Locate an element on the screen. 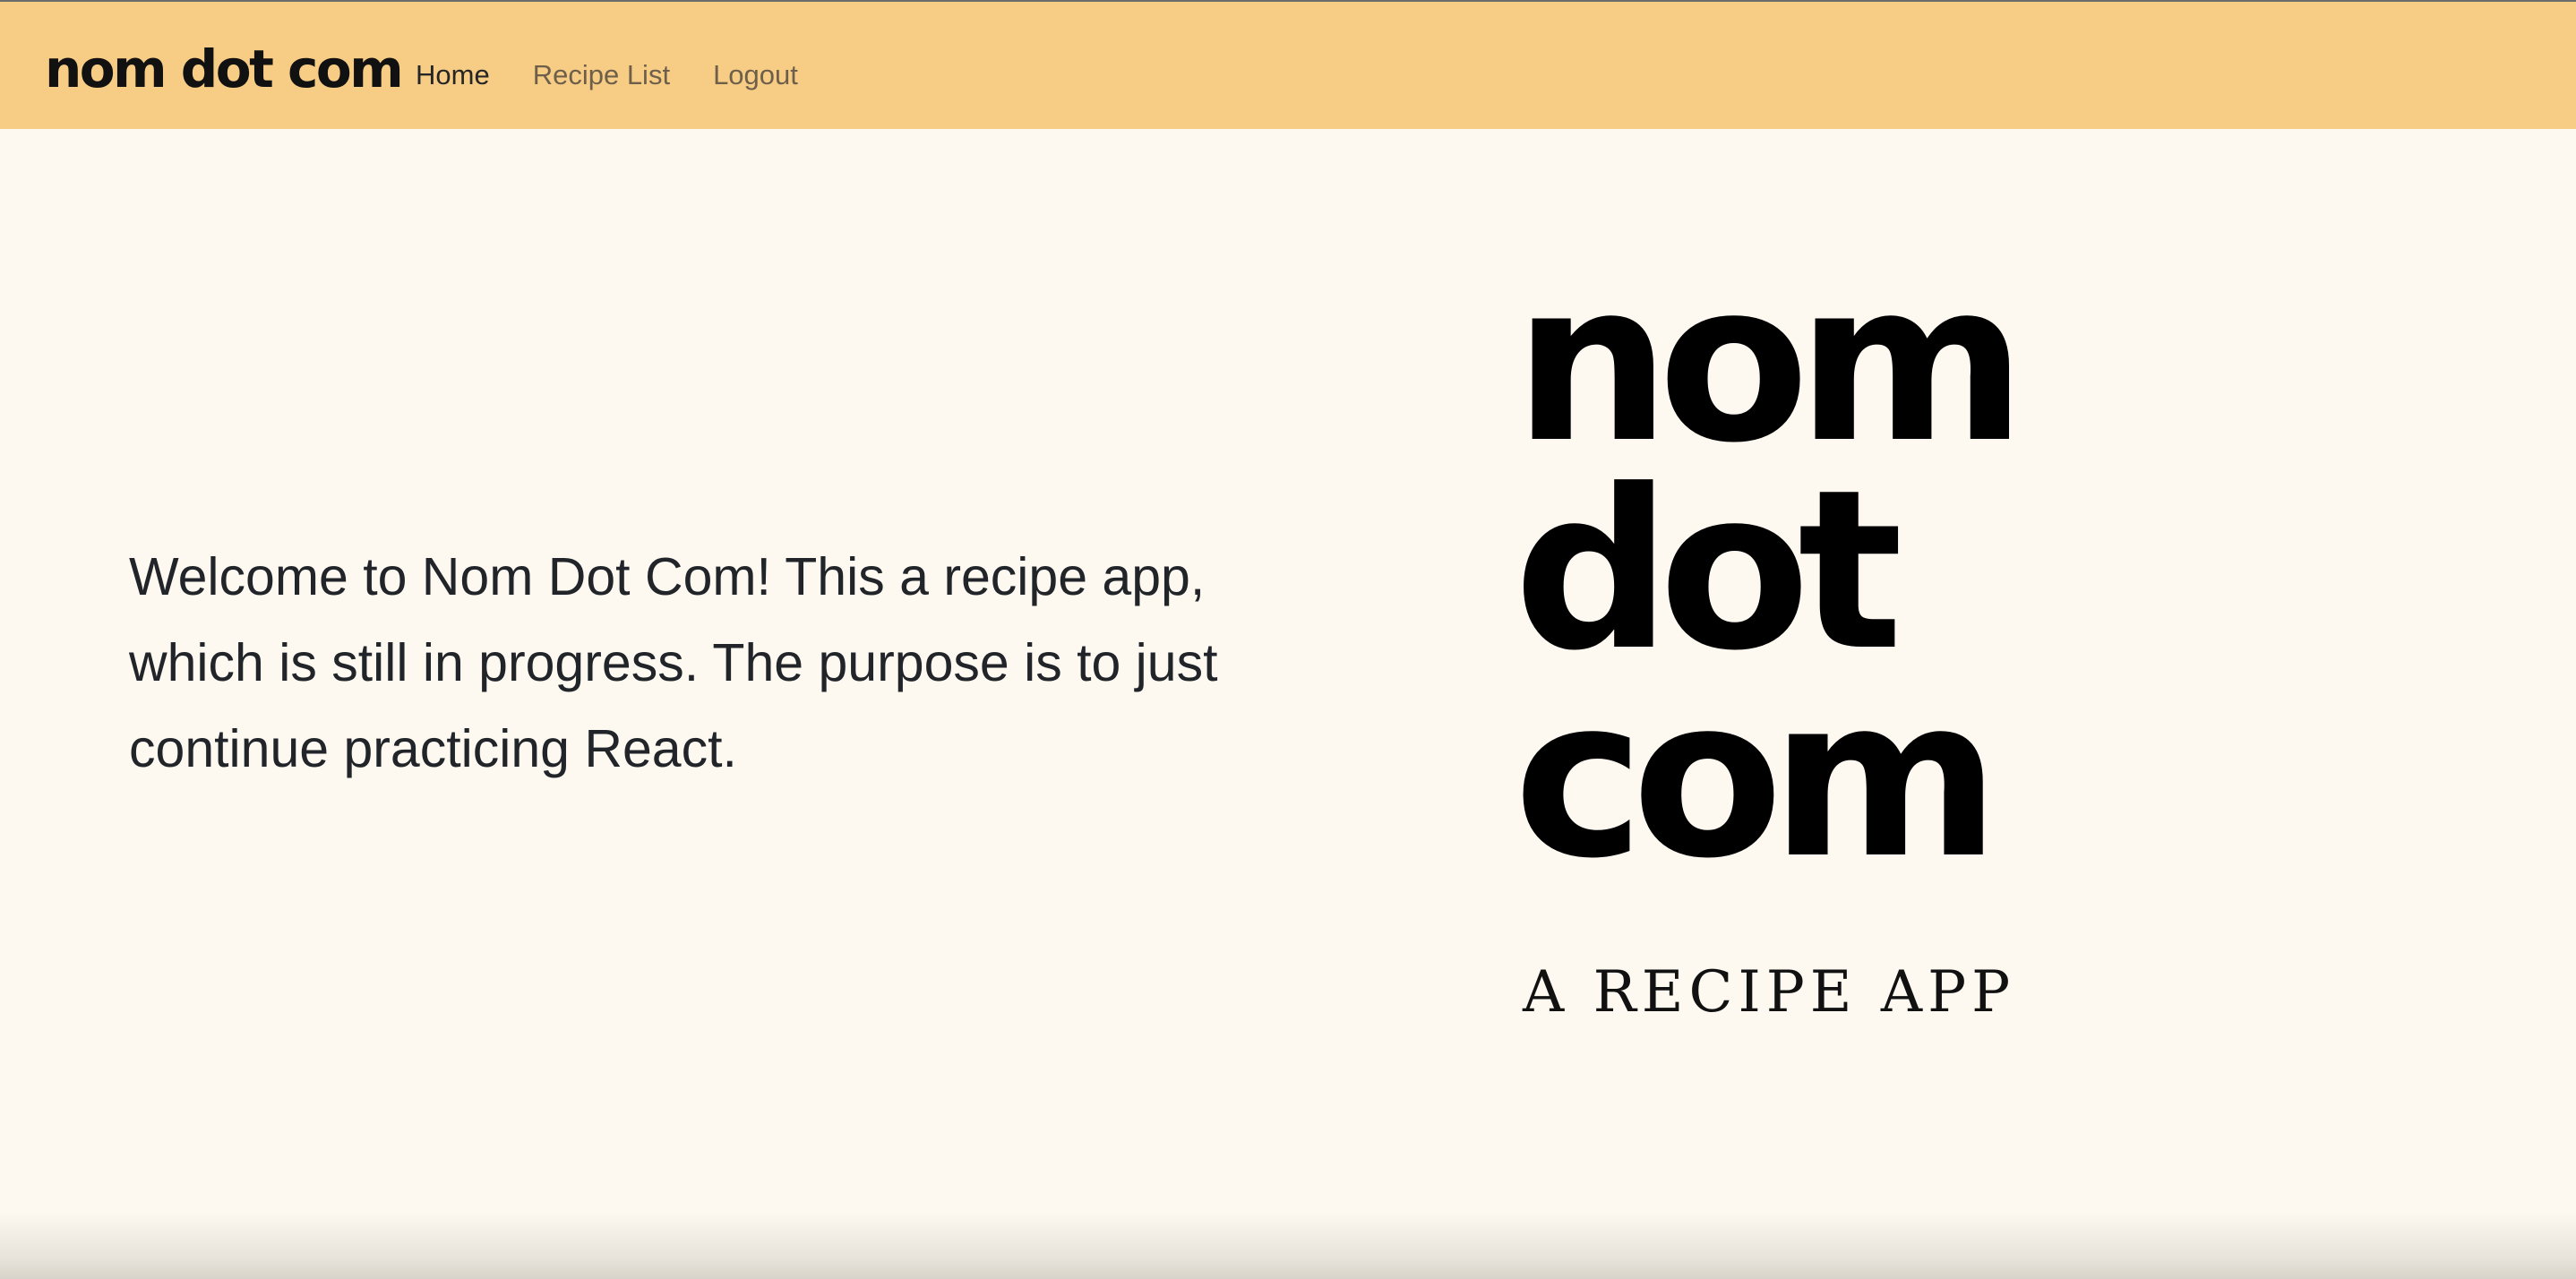 The height and width of the screenshot is (1279, 2576). logo-word-dot: dot is located at coordinates (1708, 571).